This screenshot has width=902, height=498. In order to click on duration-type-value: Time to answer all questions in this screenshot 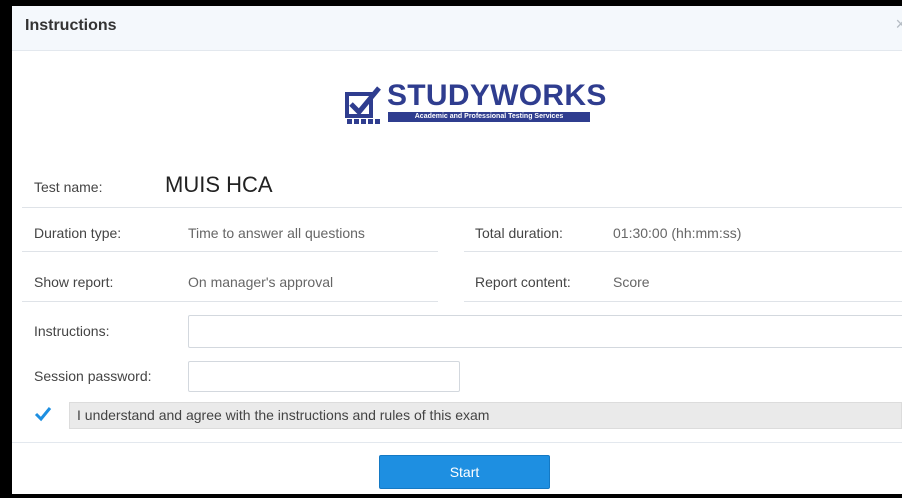, I will do `click(276, 233)`.